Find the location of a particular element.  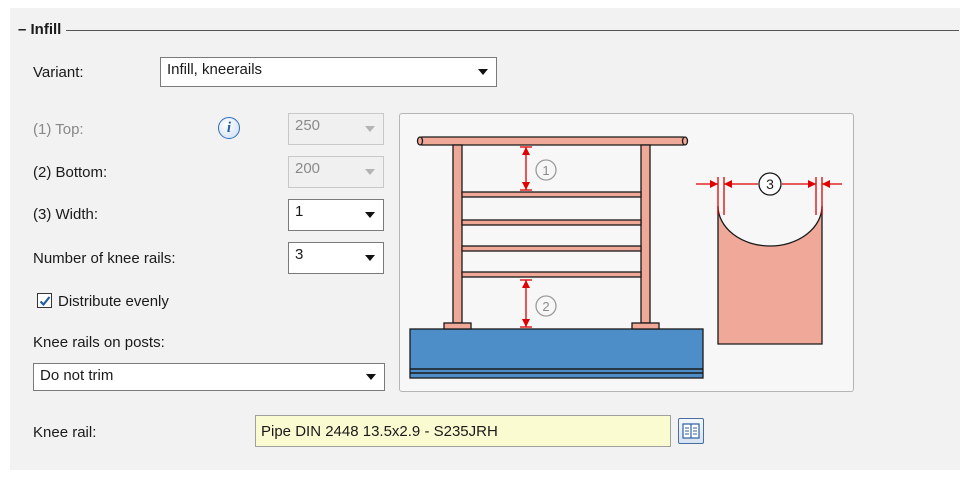

knee-rail-field: Pipe DIN 2448 13.5x2.9 - S235JRH is located at coordinates (463, 431).